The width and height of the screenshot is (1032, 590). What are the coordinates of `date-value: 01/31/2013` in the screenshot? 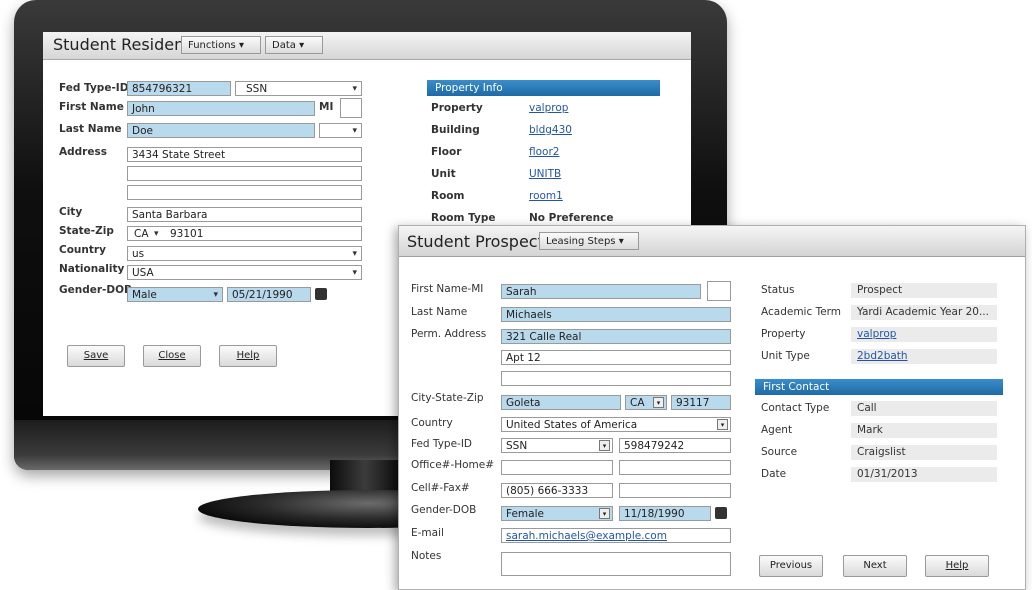 It's located at (924, 474).